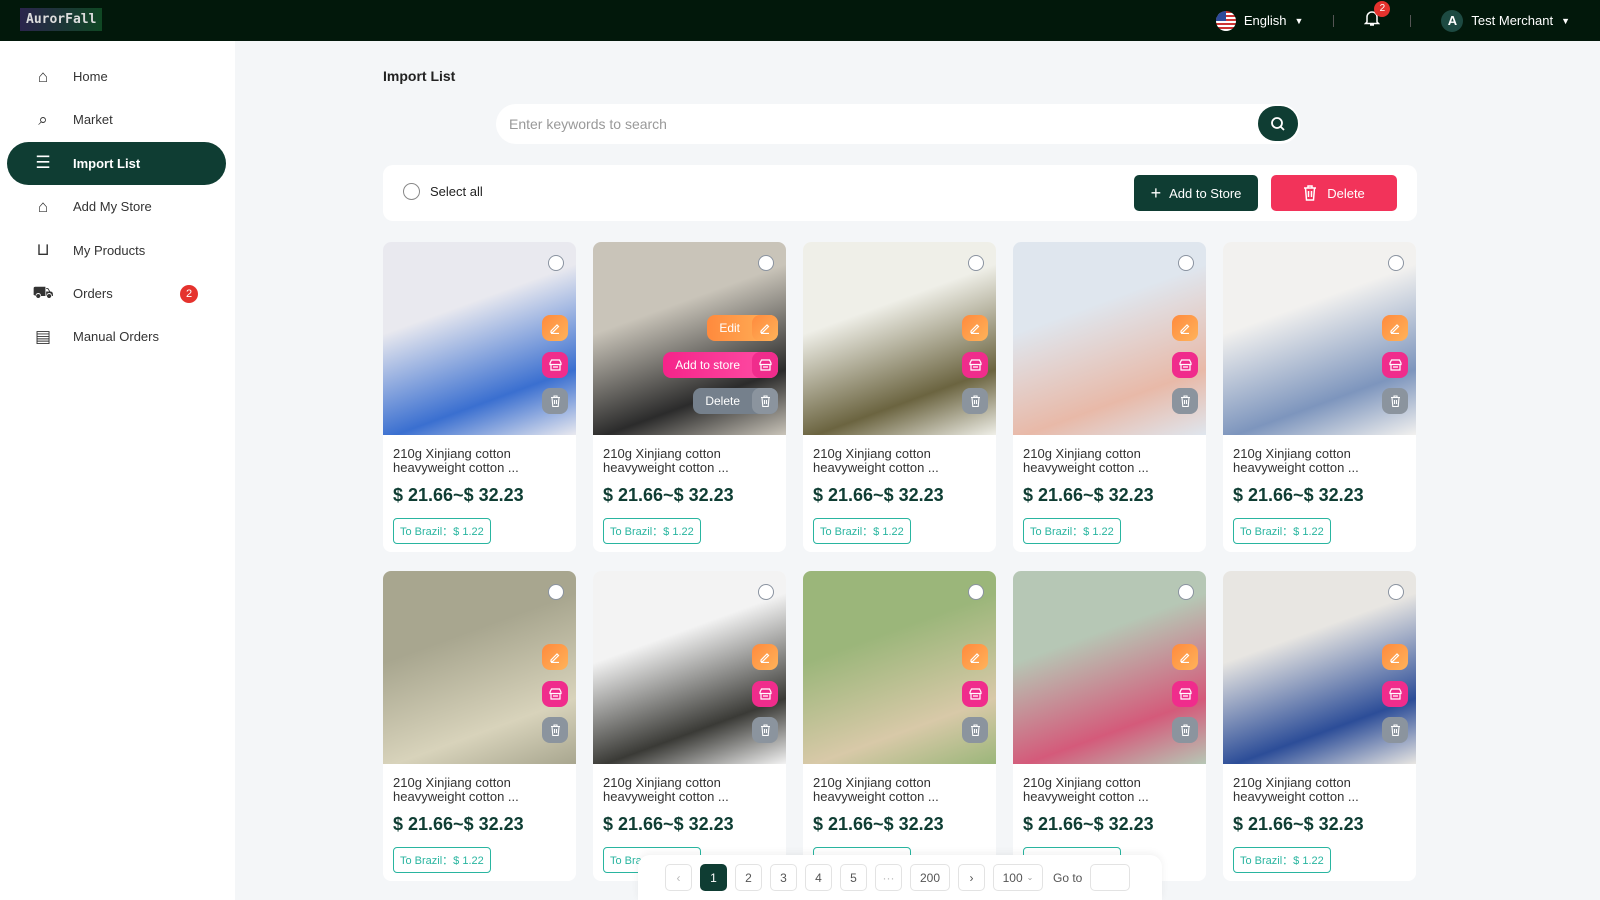  Describe the element at coordinates (116, 336) in the screenshot. I see `sidebar-item-manual-orders: ▤ Manual Orders` at that location.